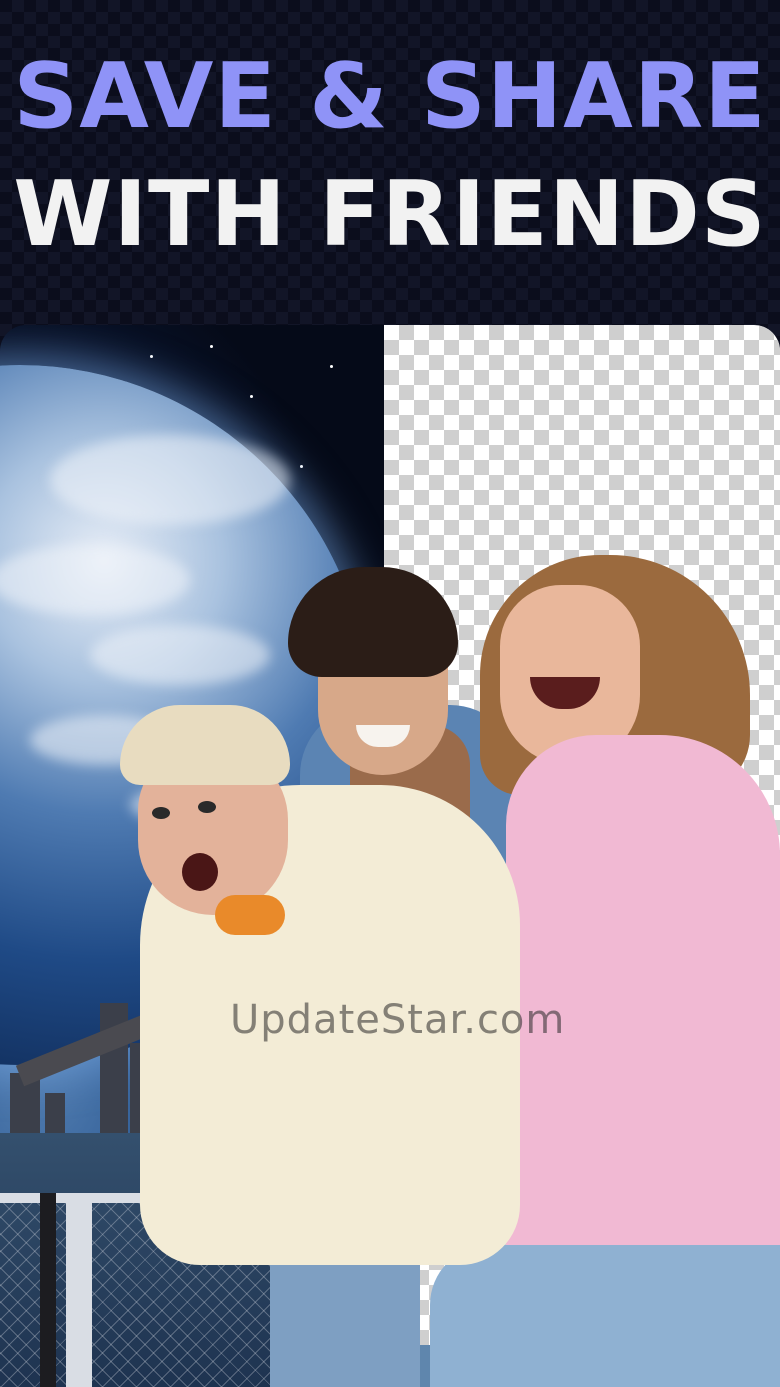 The width and height of the screenshot is (780, 1387). What do you see at coordinates (390, 214) in the screenshot?
I see `headline-line-2: WITH FRIENDS` at bounding box center [390, 214].